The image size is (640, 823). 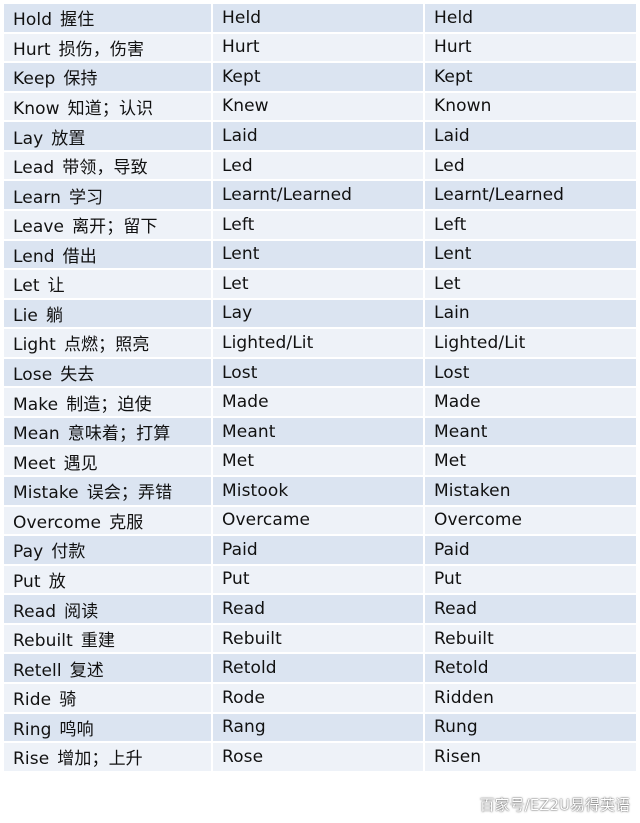 I want to click on base-form-cell: Mistake 误会；弄错, so click(x=108, y=492).